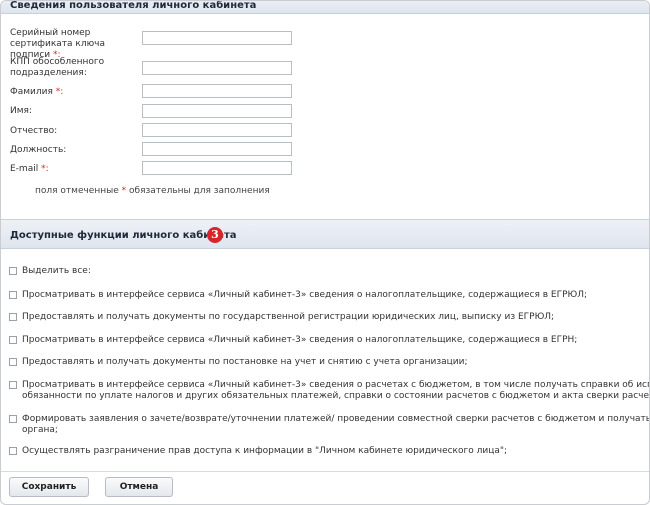  I want to click on save-button: Сохранить, so click(49, 487).